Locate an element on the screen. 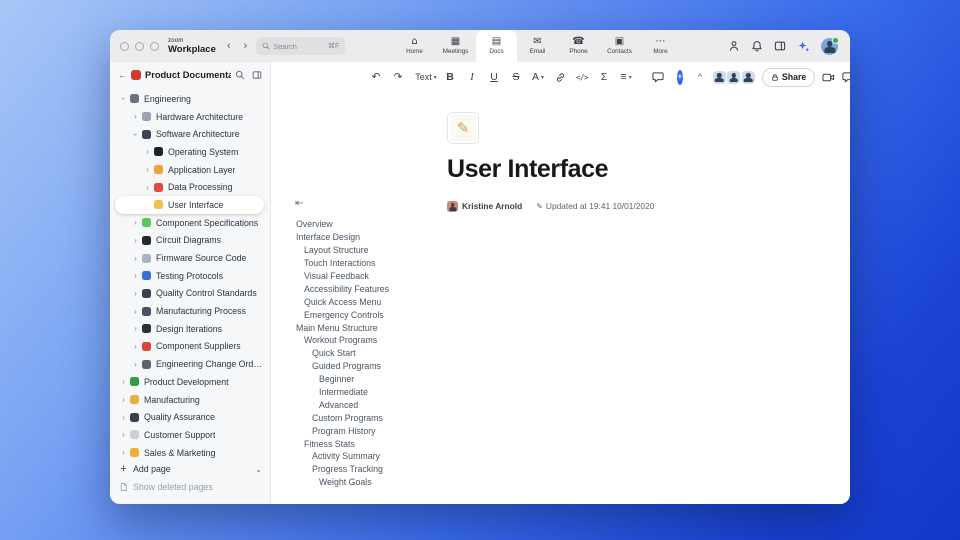  sidebar-item-testing-protocols: › Testing Protocols is located at coordinates (190, 276).